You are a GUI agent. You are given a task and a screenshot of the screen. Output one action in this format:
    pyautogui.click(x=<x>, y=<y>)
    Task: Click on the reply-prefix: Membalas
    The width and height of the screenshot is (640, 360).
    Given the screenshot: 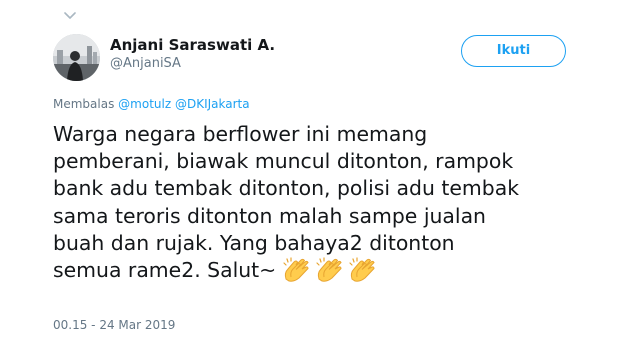 What is the action you would take?
    pyautogui.click(x=84, y=104)
    